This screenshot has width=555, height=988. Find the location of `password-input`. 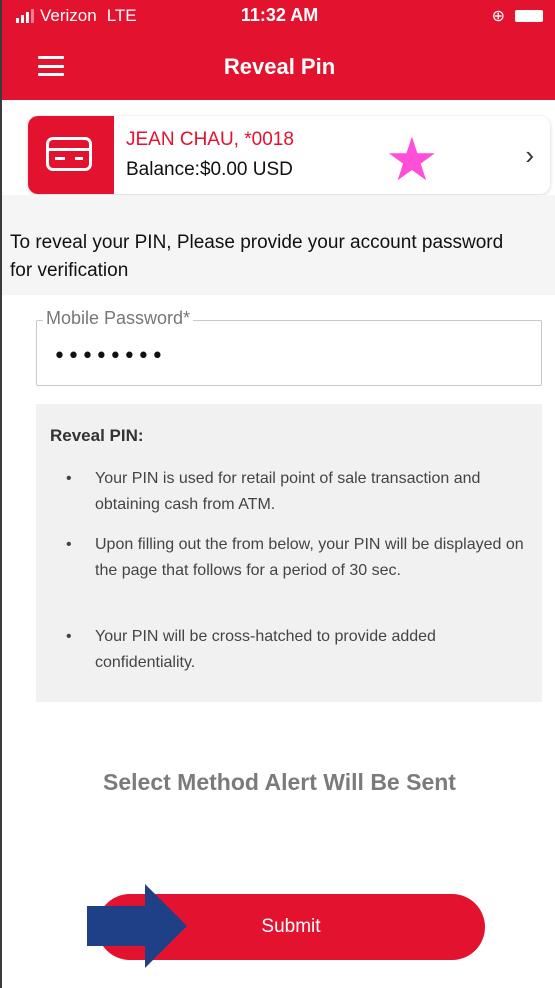

password-input is located at coordinates (283, 356).